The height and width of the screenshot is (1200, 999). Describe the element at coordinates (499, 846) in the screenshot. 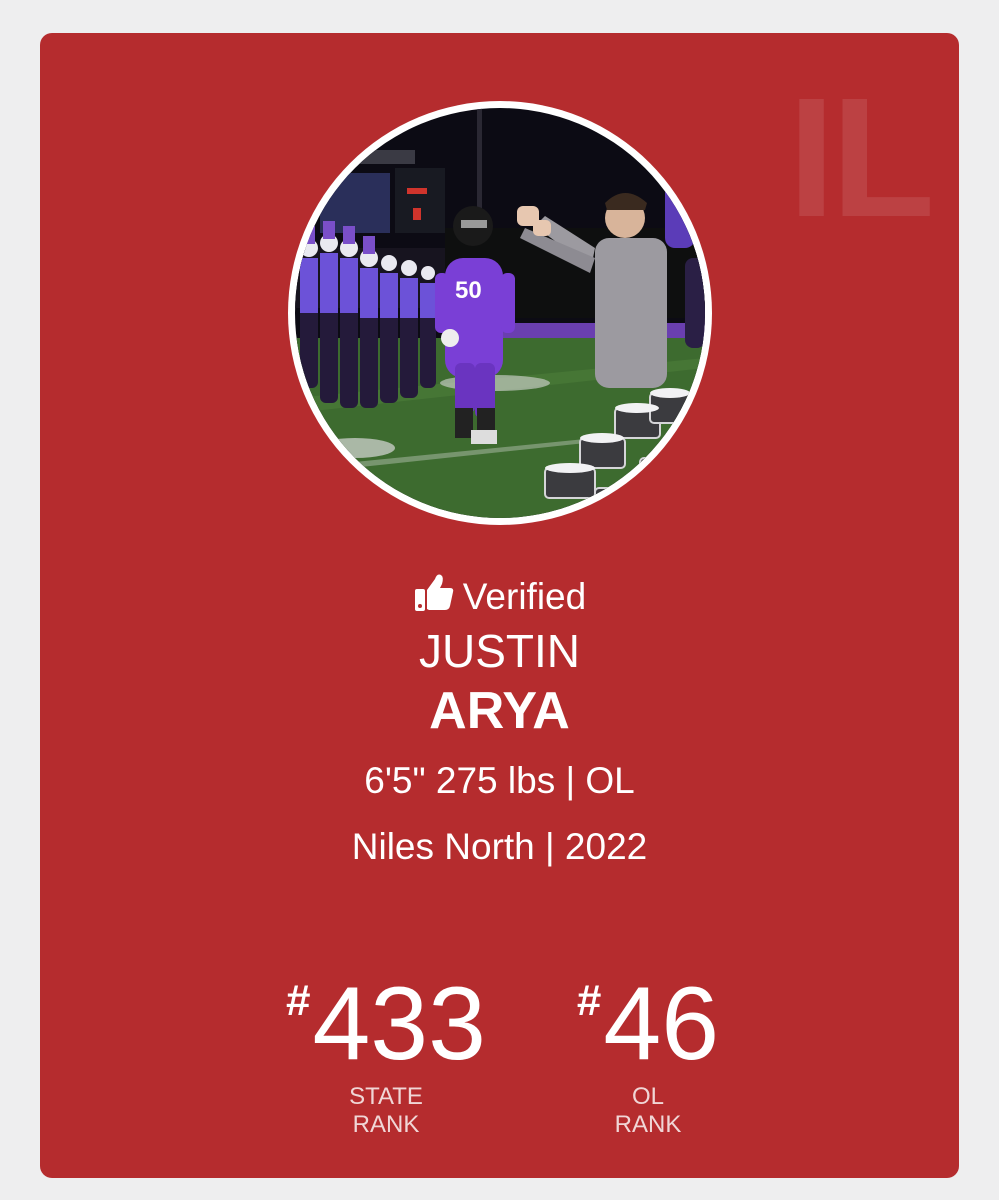

I see `player-school-class: Niles North | 2022` at that location.